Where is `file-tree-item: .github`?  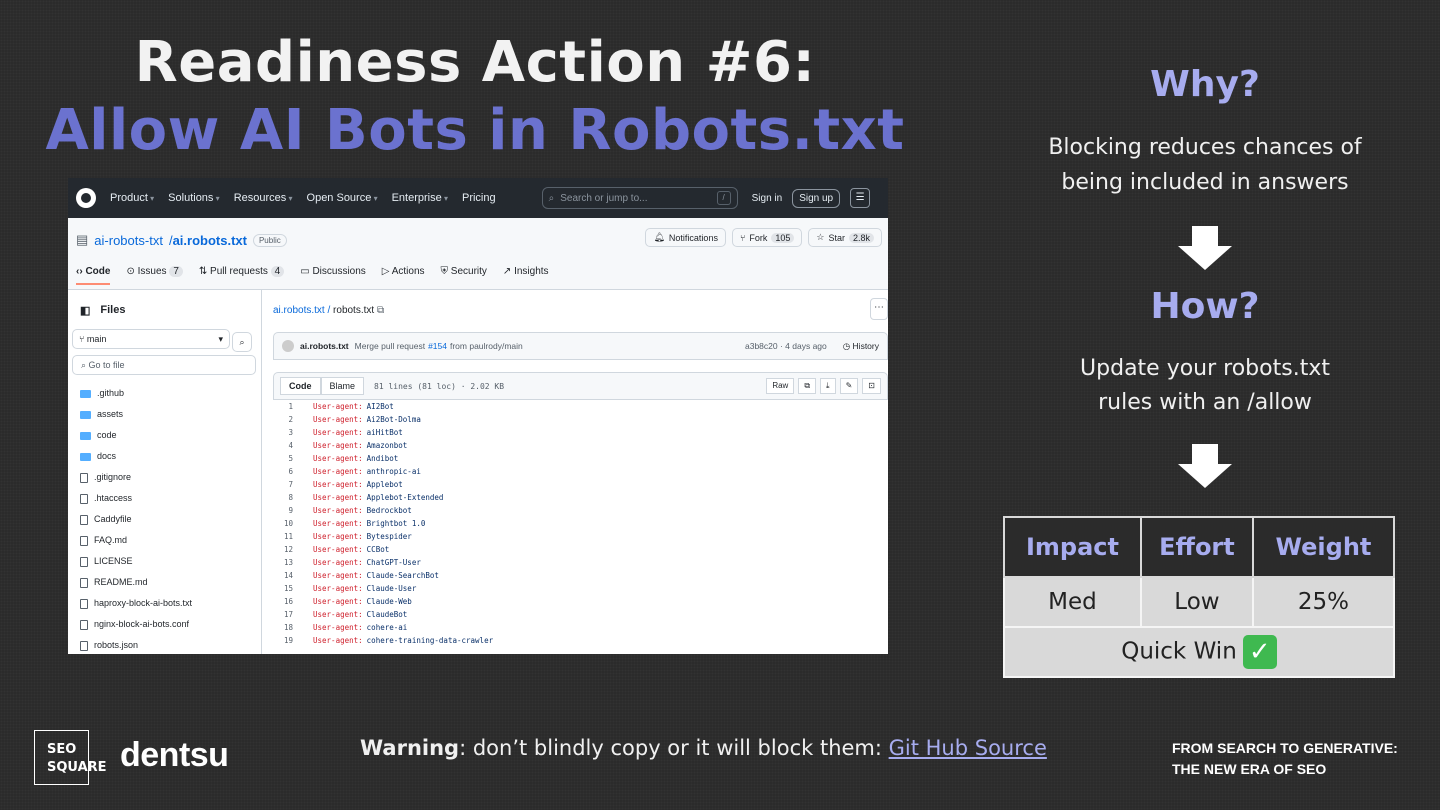
file-tree-item: .github is located at coordinates (164, 393).